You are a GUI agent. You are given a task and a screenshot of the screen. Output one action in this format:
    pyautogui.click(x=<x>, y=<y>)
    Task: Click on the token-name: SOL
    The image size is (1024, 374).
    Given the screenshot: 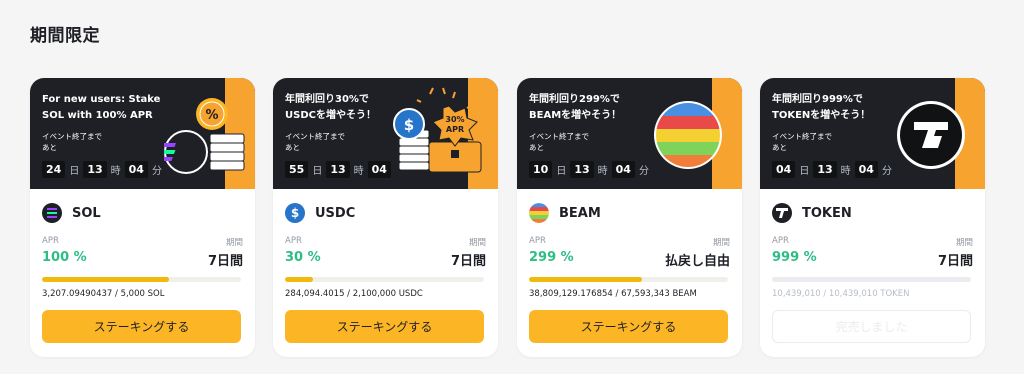 What is the action you would take?
    pyautogui.click(x=86, y=213)
    